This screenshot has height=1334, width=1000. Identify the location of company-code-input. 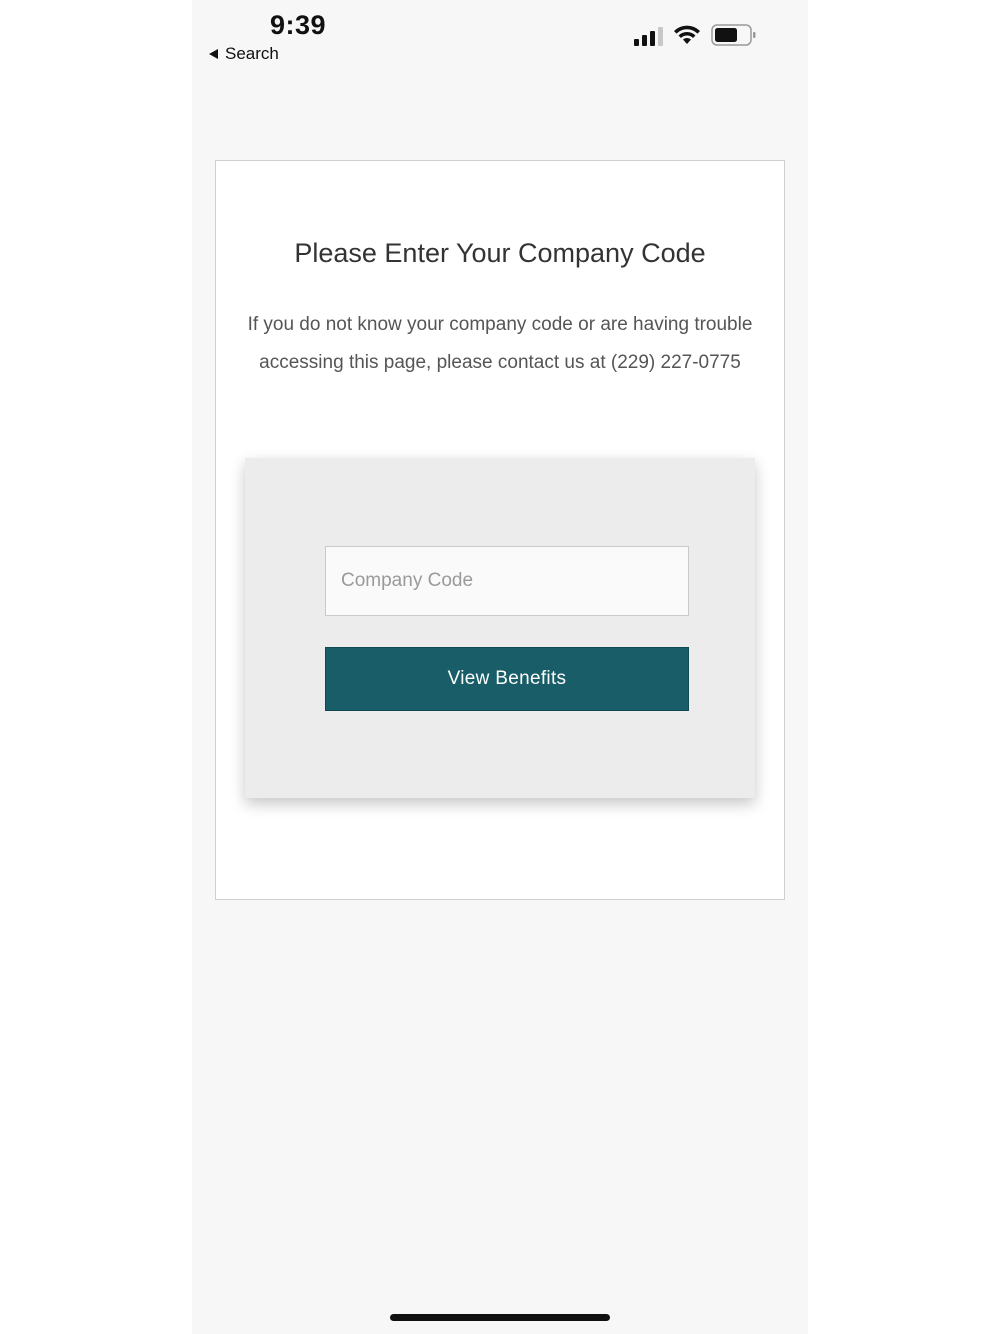
(507, 581).